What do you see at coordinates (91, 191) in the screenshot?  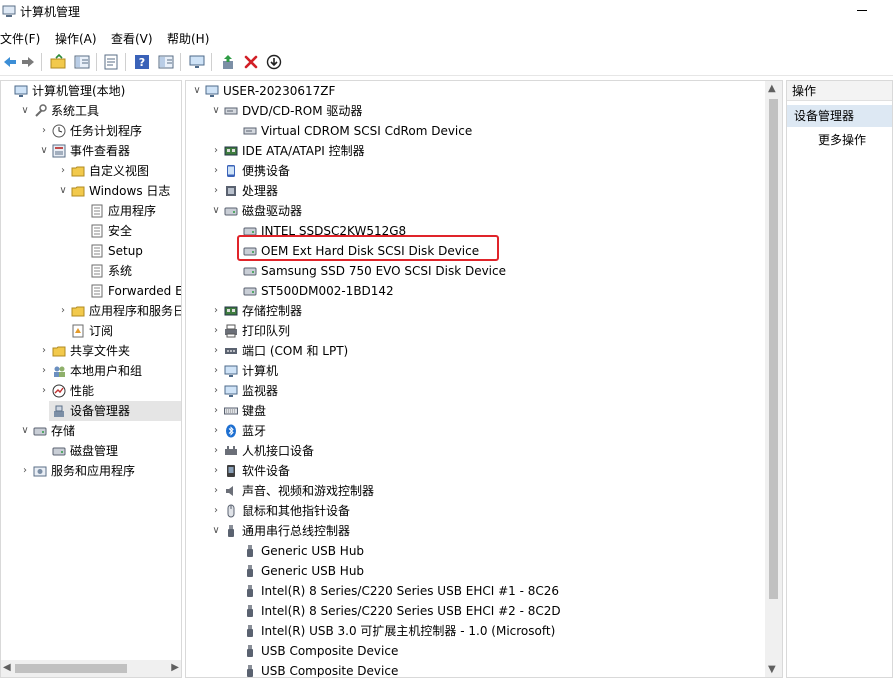 I see `nav-tree-item: ∨ Windows 日志` at bounding box center [91, 191].